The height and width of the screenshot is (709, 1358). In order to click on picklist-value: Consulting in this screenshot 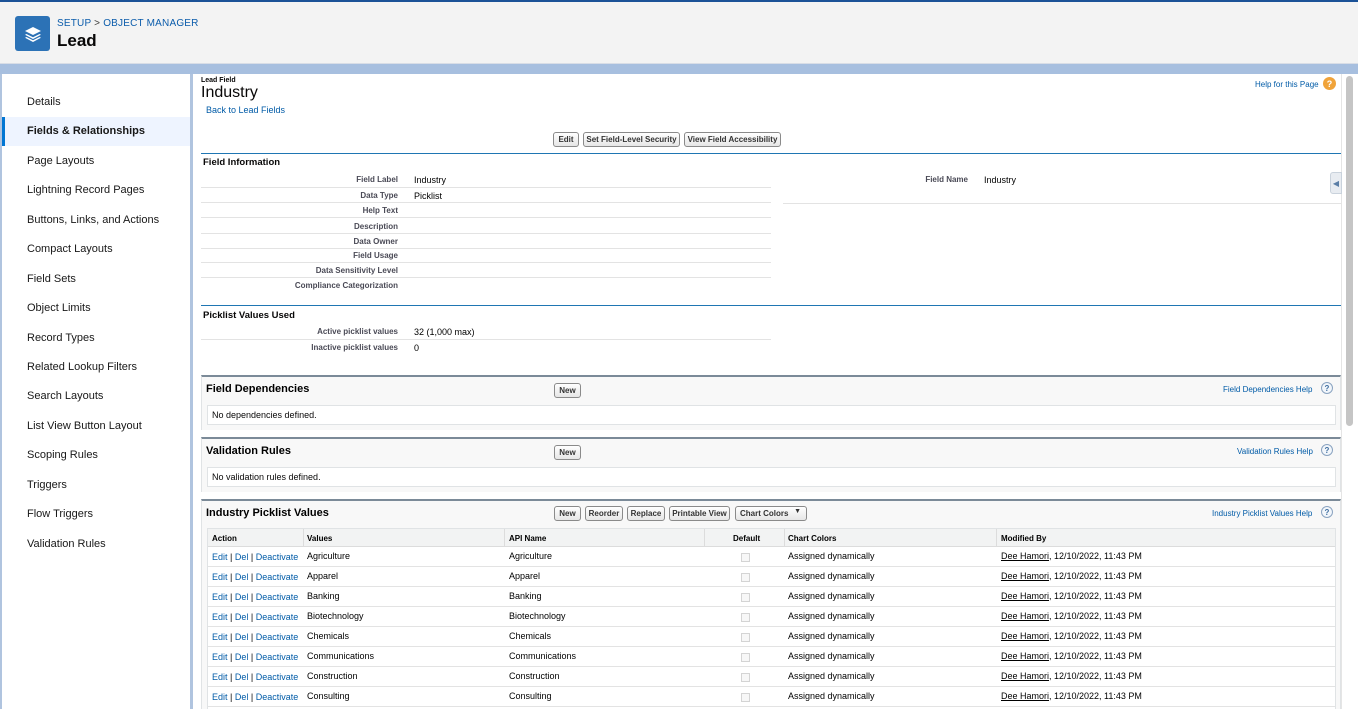, I will do `click(328, 696)`.